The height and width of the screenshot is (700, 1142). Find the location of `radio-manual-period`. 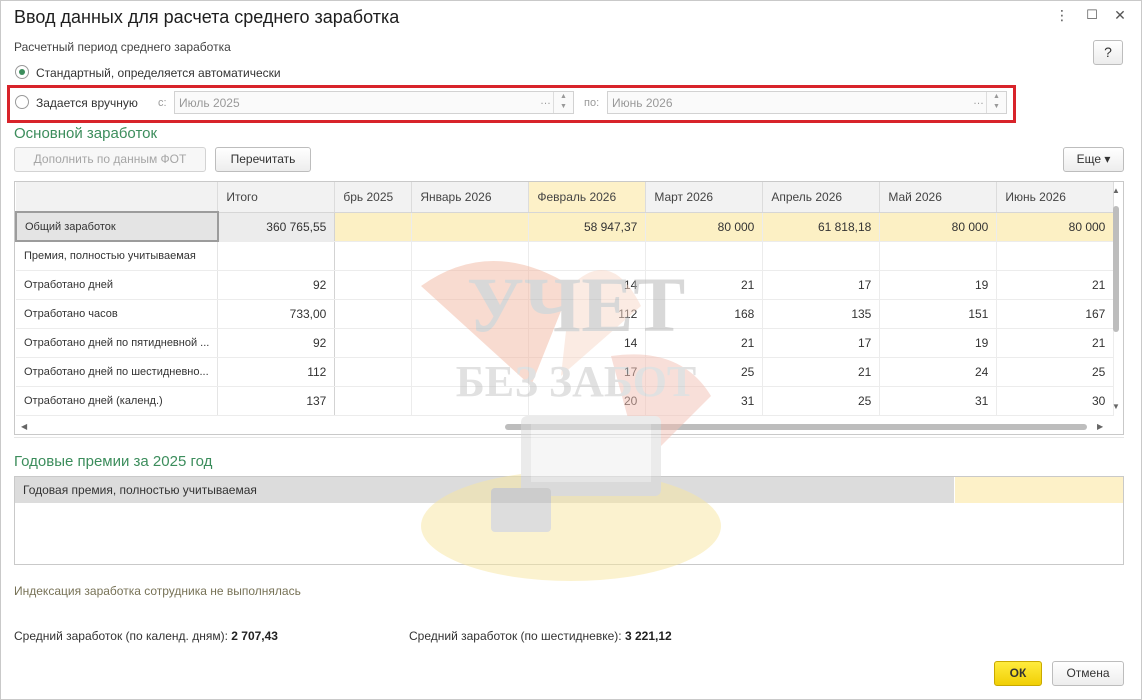

radio-manual-period is located at coordinates (22, 102).